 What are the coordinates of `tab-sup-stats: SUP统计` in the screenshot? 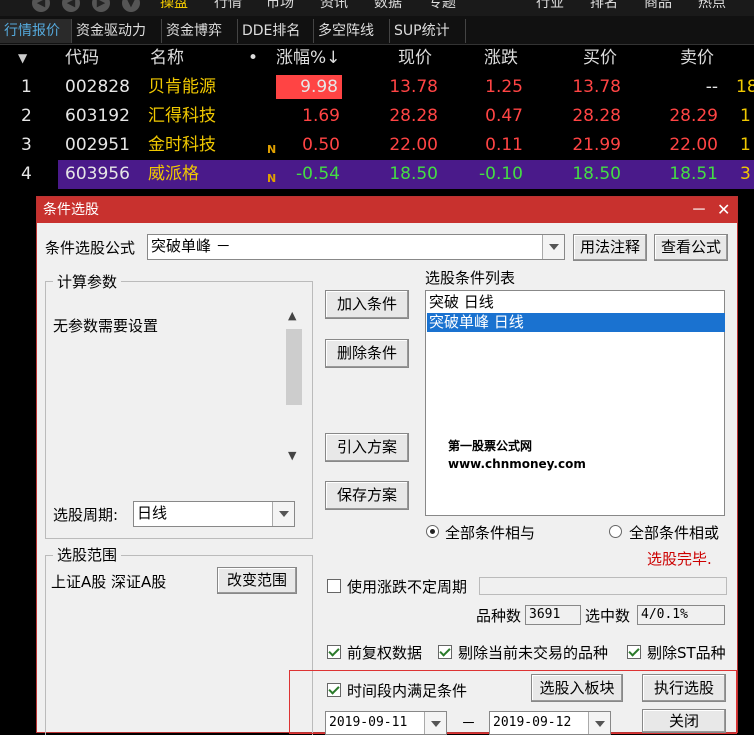 It's located at (428, 31).